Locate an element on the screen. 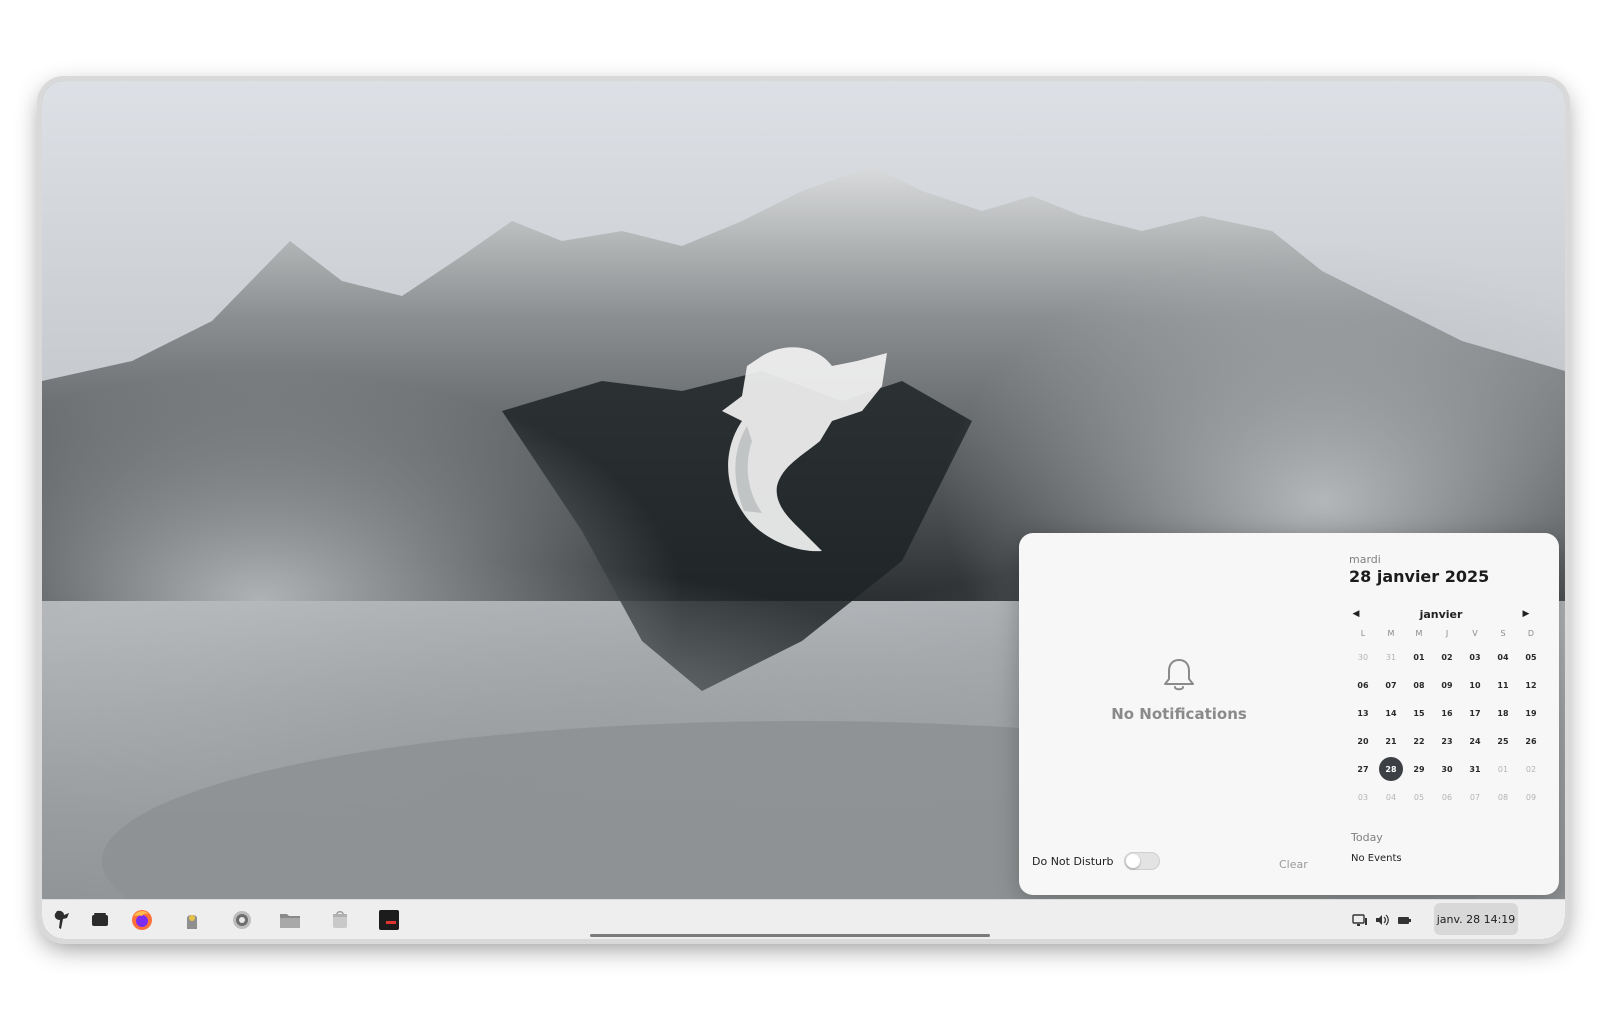 The height and width of the screenshot is (1021, 1607). weekday-headers: LMMJVSD is located at coordinates (1447, 633).